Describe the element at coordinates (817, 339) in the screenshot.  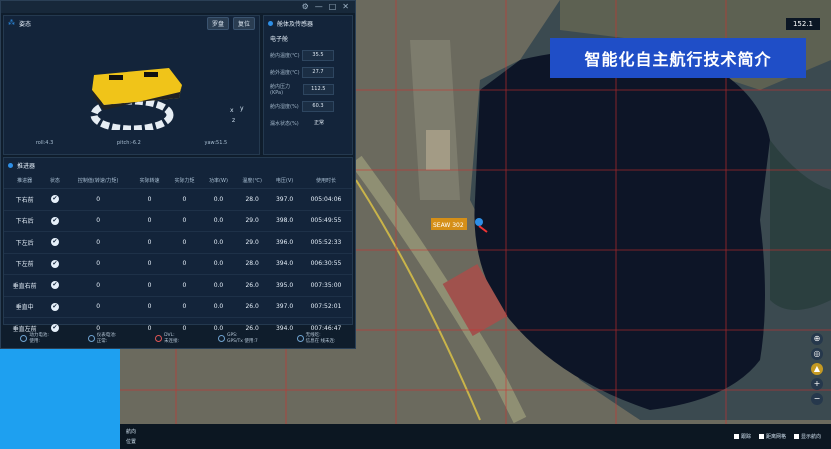
I see `locate-icon: ⊕` at that location.